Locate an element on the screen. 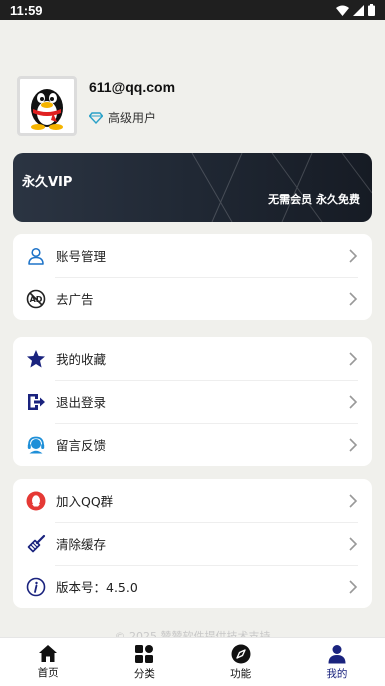 This screenshot has height=686, width=385. vip-title: 永久VIP is located at coordinates (47, 182).